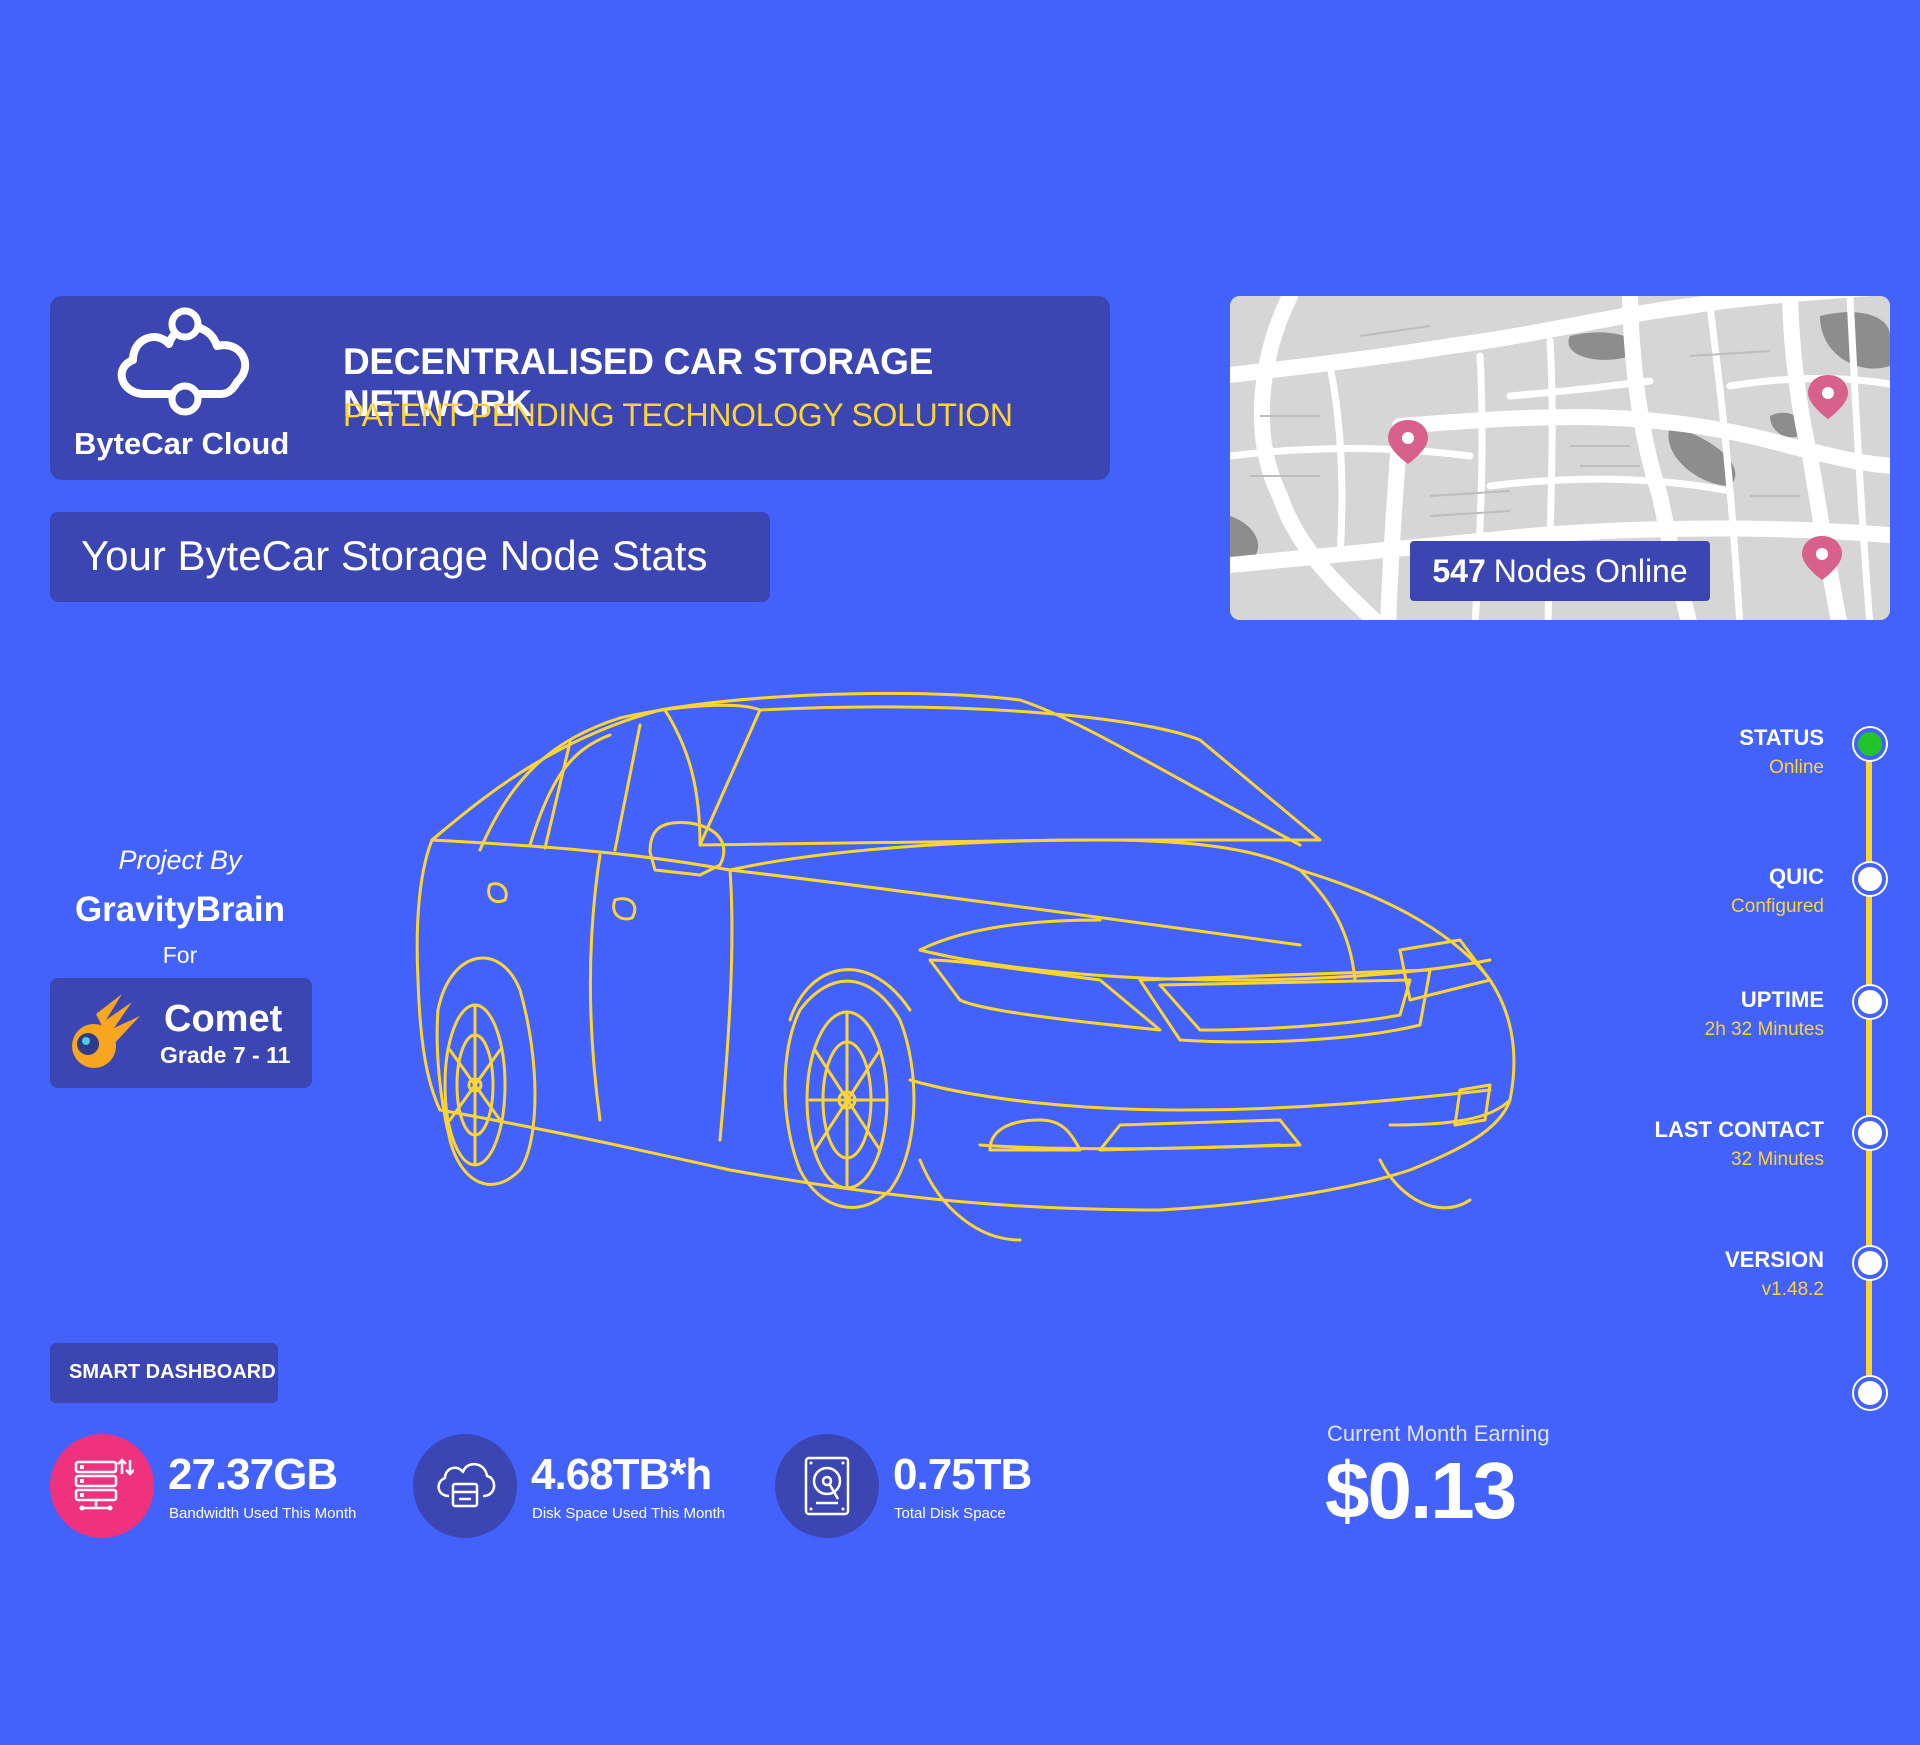 The height and width of the screenshot is (1745, 1920). Describe the element at coordinates (1560, 458) in the screenshot. I see `nodes-map: 547 Nodes Online` at that location.